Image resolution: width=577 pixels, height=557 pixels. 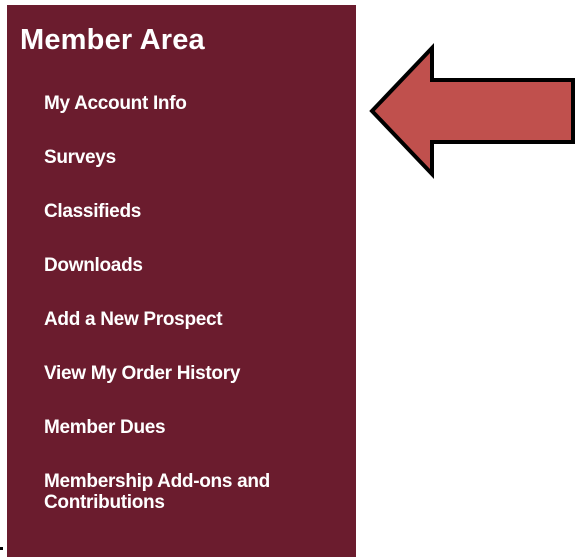 I want to click on menu-item-surveys: Surveys, so click(x=196, y=174).